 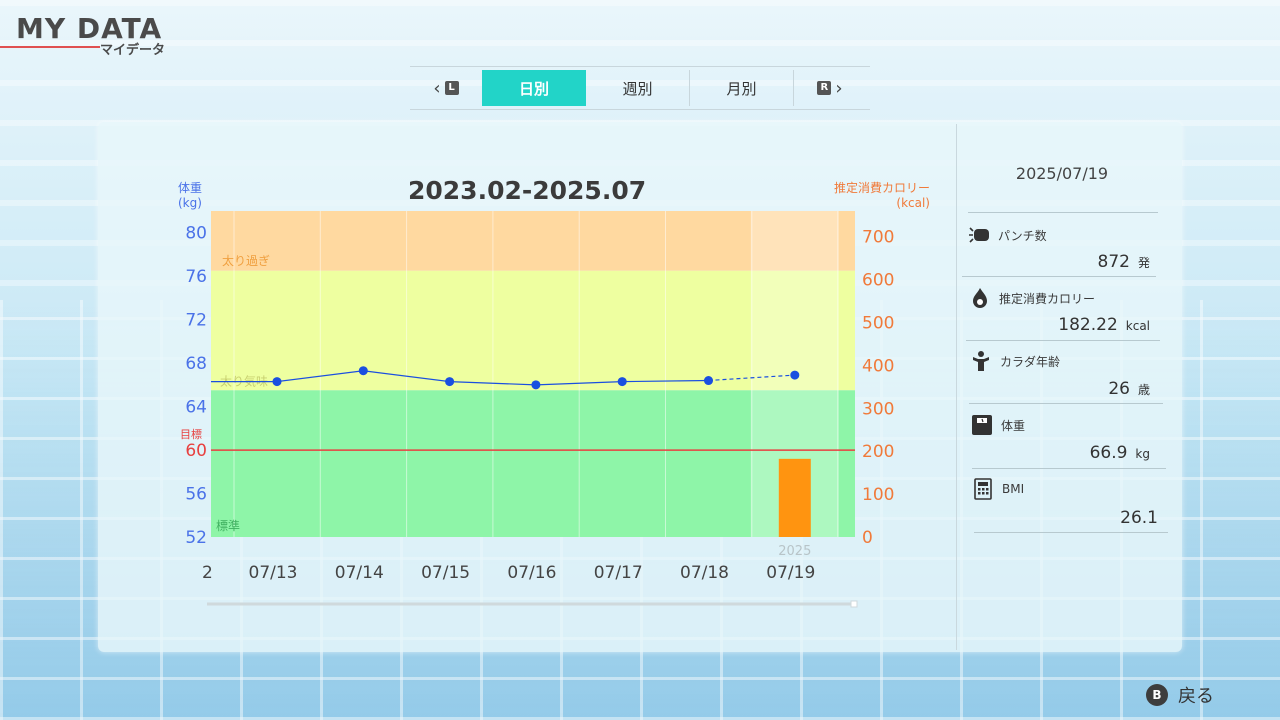 I want to click on x-tick-label: 07/17, so click(x=618, y=573).